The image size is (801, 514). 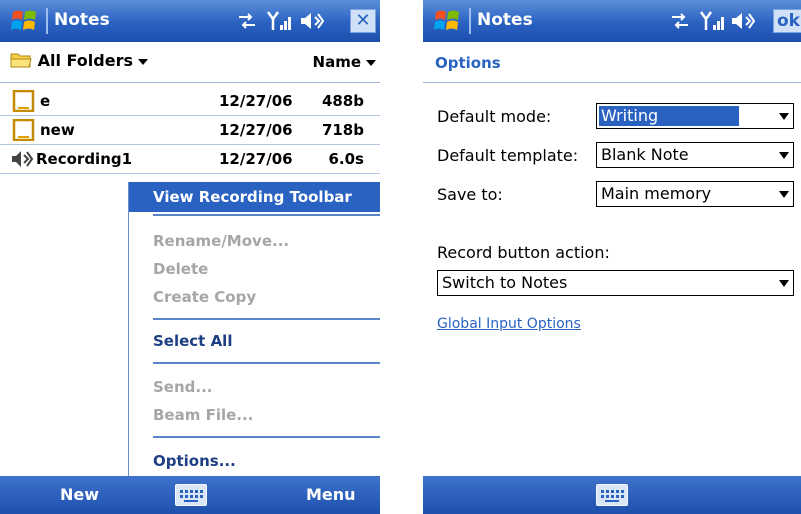 I want to click on softkey-bar, so click(x=612, y=495).